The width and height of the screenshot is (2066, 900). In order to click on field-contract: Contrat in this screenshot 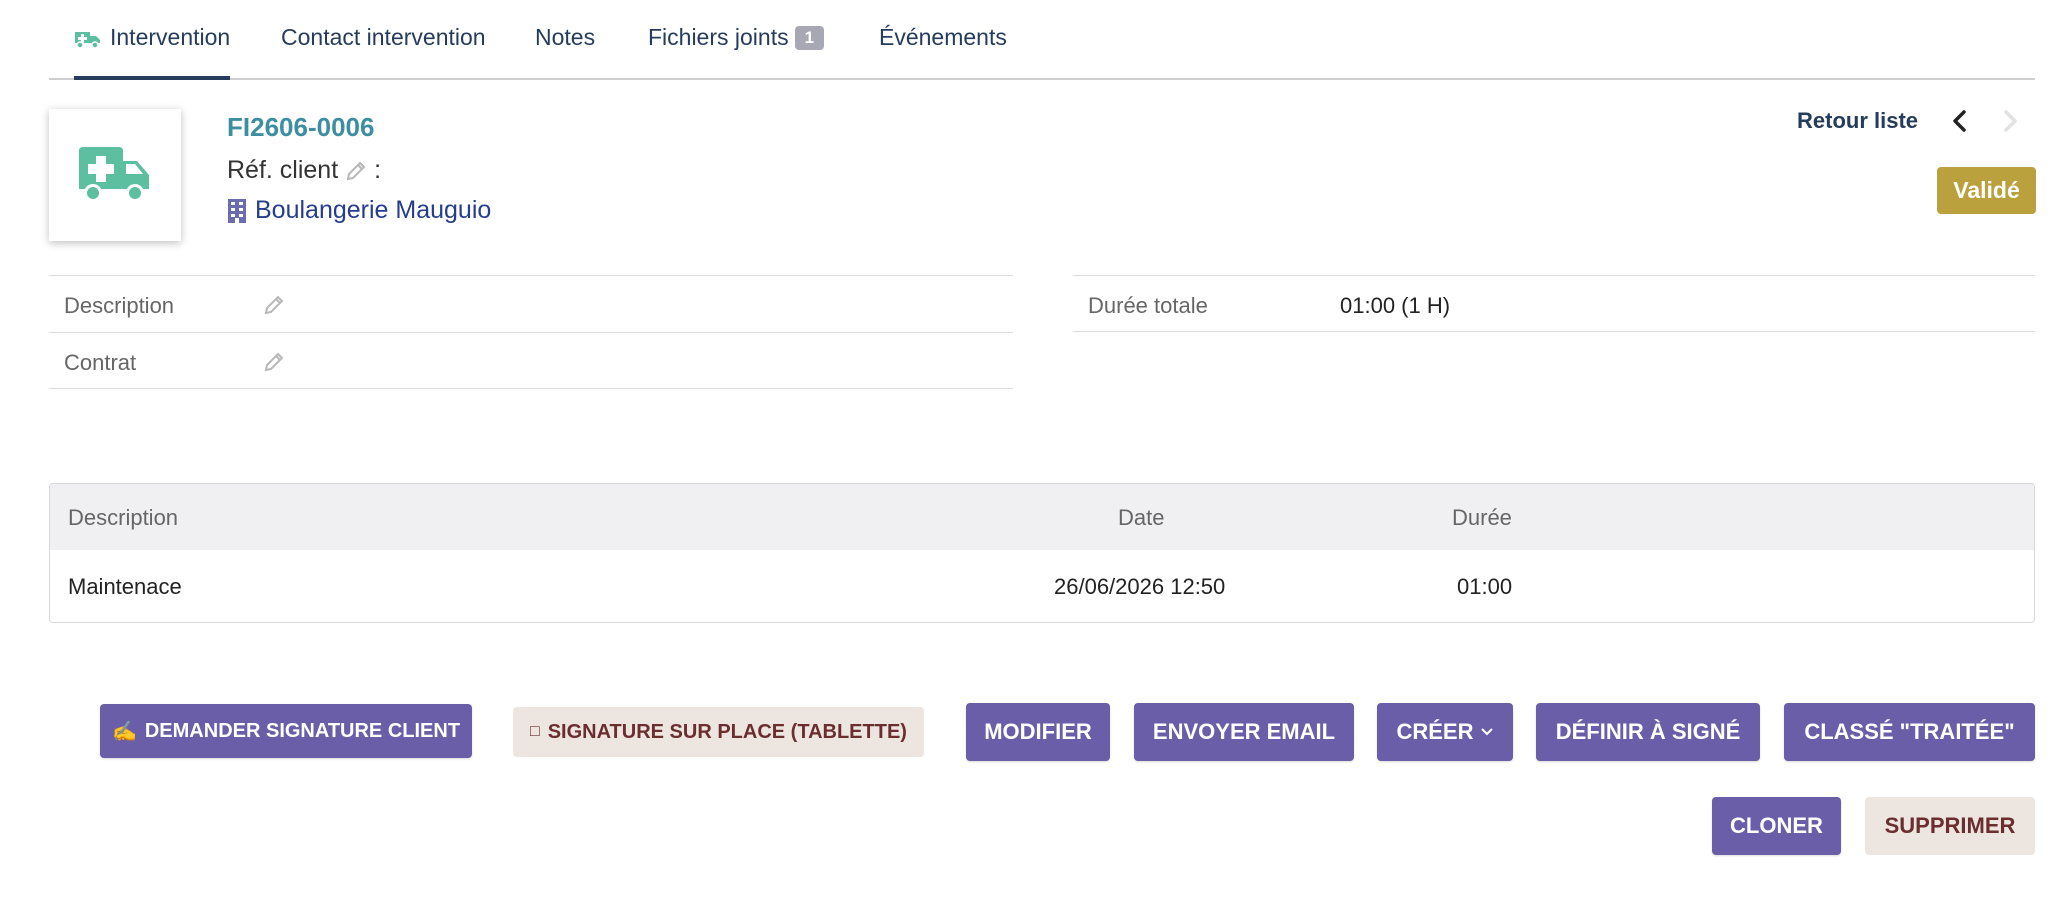, I will do `click(531, 360)`.